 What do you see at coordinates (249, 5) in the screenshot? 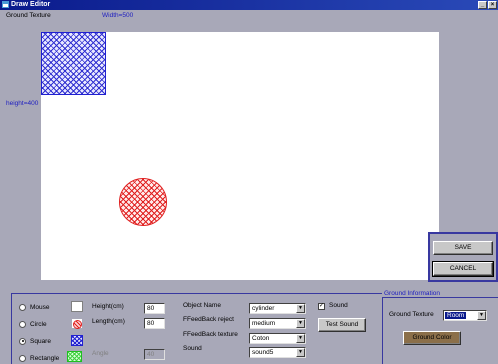
I see `title-bar: Draw Editor _ ×` at bounding box center [249, 5].